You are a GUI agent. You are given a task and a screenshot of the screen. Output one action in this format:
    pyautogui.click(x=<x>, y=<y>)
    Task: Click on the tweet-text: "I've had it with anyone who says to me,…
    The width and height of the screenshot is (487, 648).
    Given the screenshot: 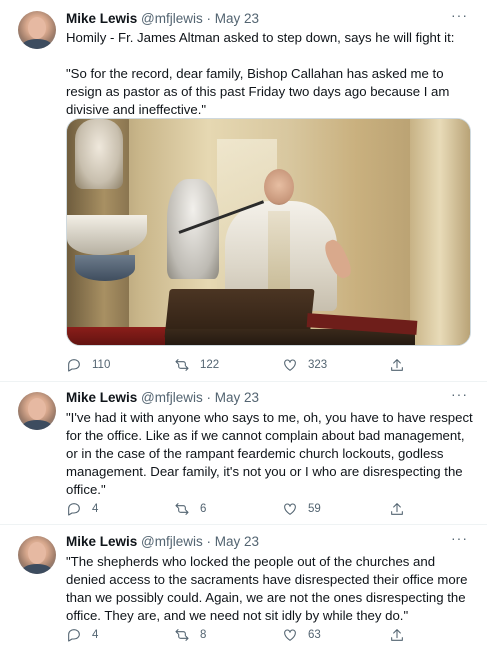 What is the action you would take?
    pyautogui.click(x=271, y=453)
    